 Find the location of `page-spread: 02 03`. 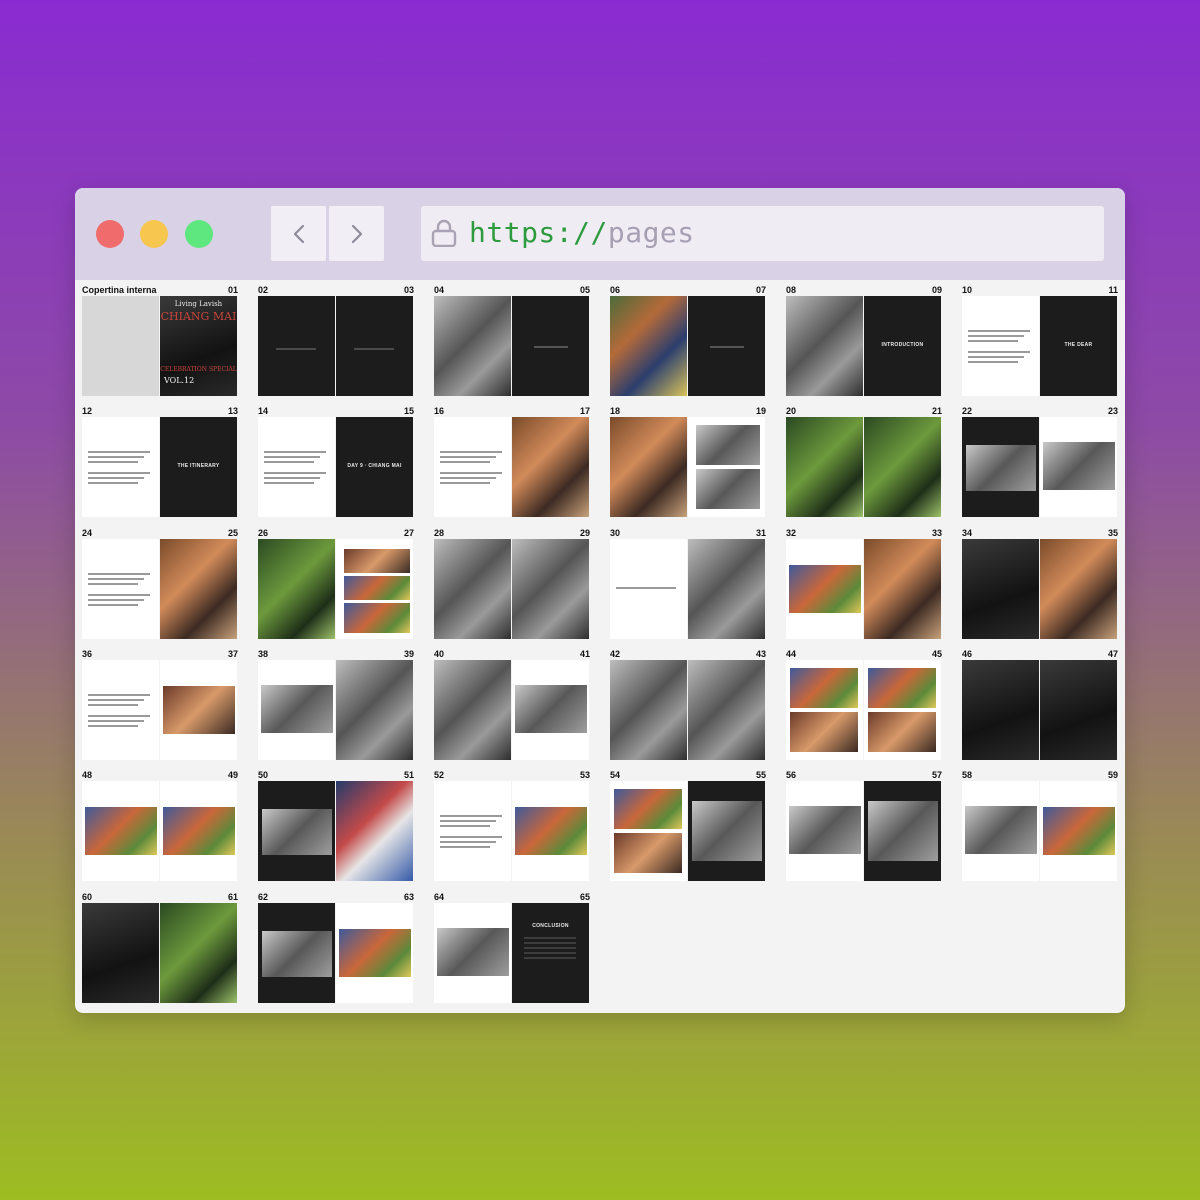

page-spread: 02 03 is located at coordinates (336, 344).